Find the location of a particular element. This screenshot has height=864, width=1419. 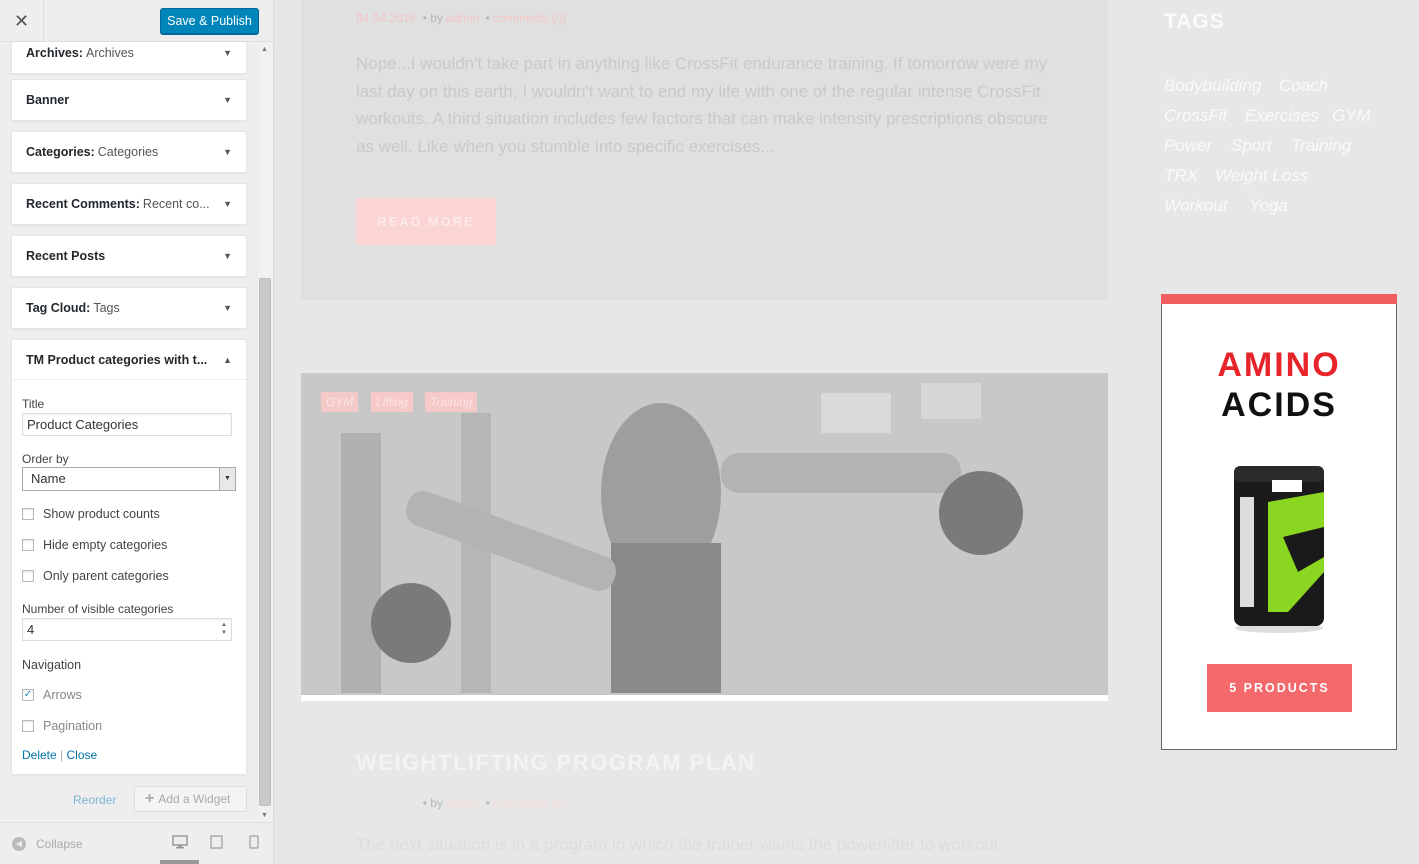

arrows-label: Arrows is located at coordinates (62, 695).